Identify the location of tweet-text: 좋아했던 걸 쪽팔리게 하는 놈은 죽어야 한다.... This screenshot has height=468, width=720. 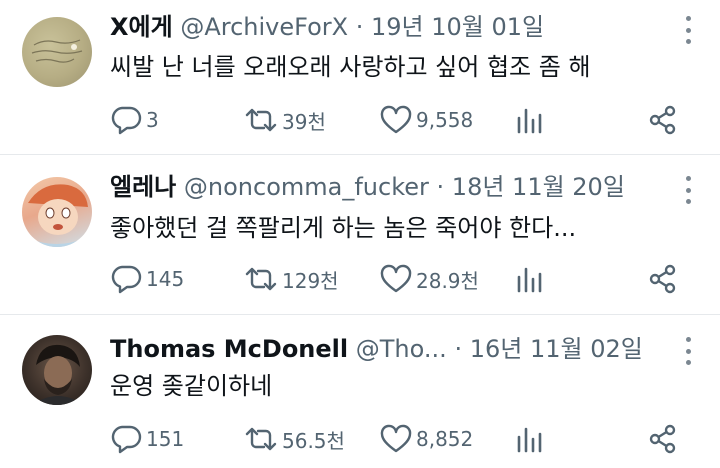
(343, 228).